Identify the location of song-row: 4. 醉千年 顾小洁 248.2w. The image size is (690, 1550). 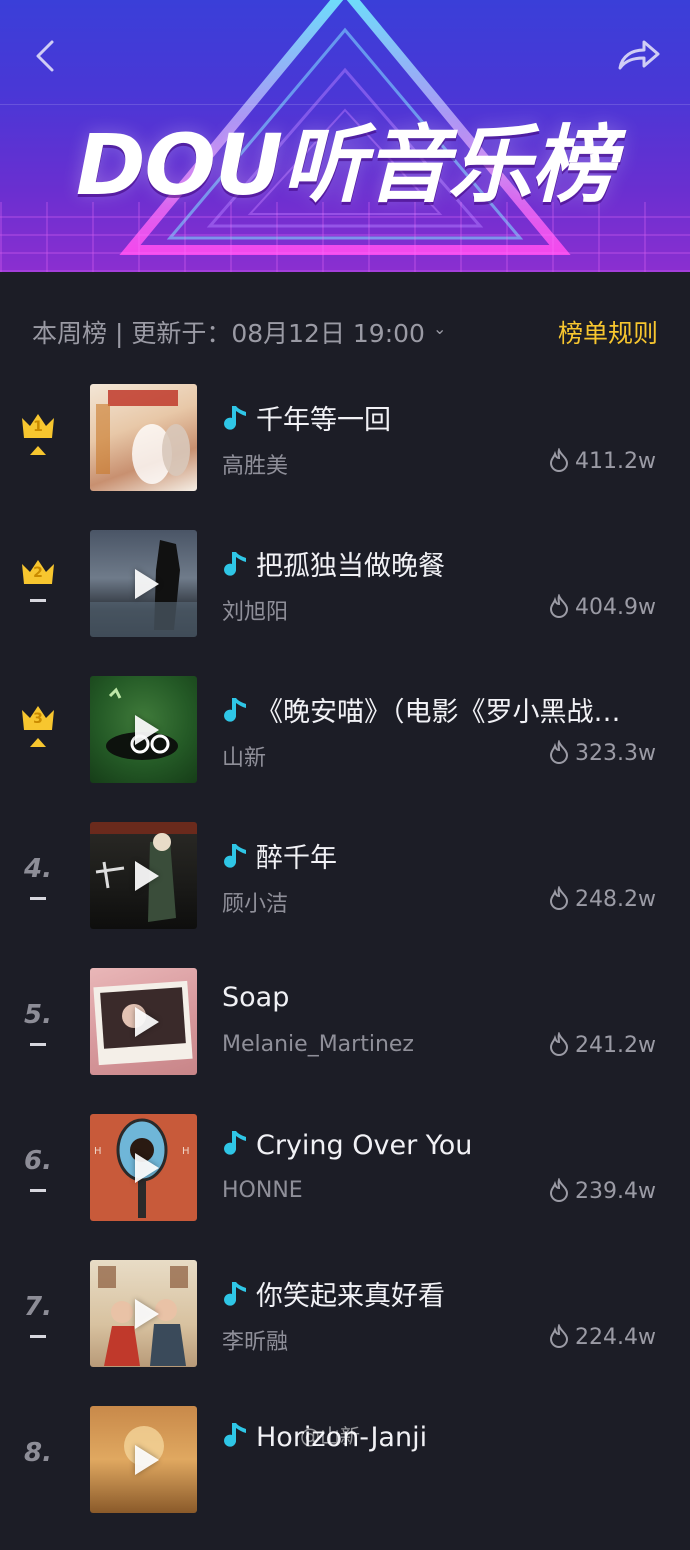
(345, 893).